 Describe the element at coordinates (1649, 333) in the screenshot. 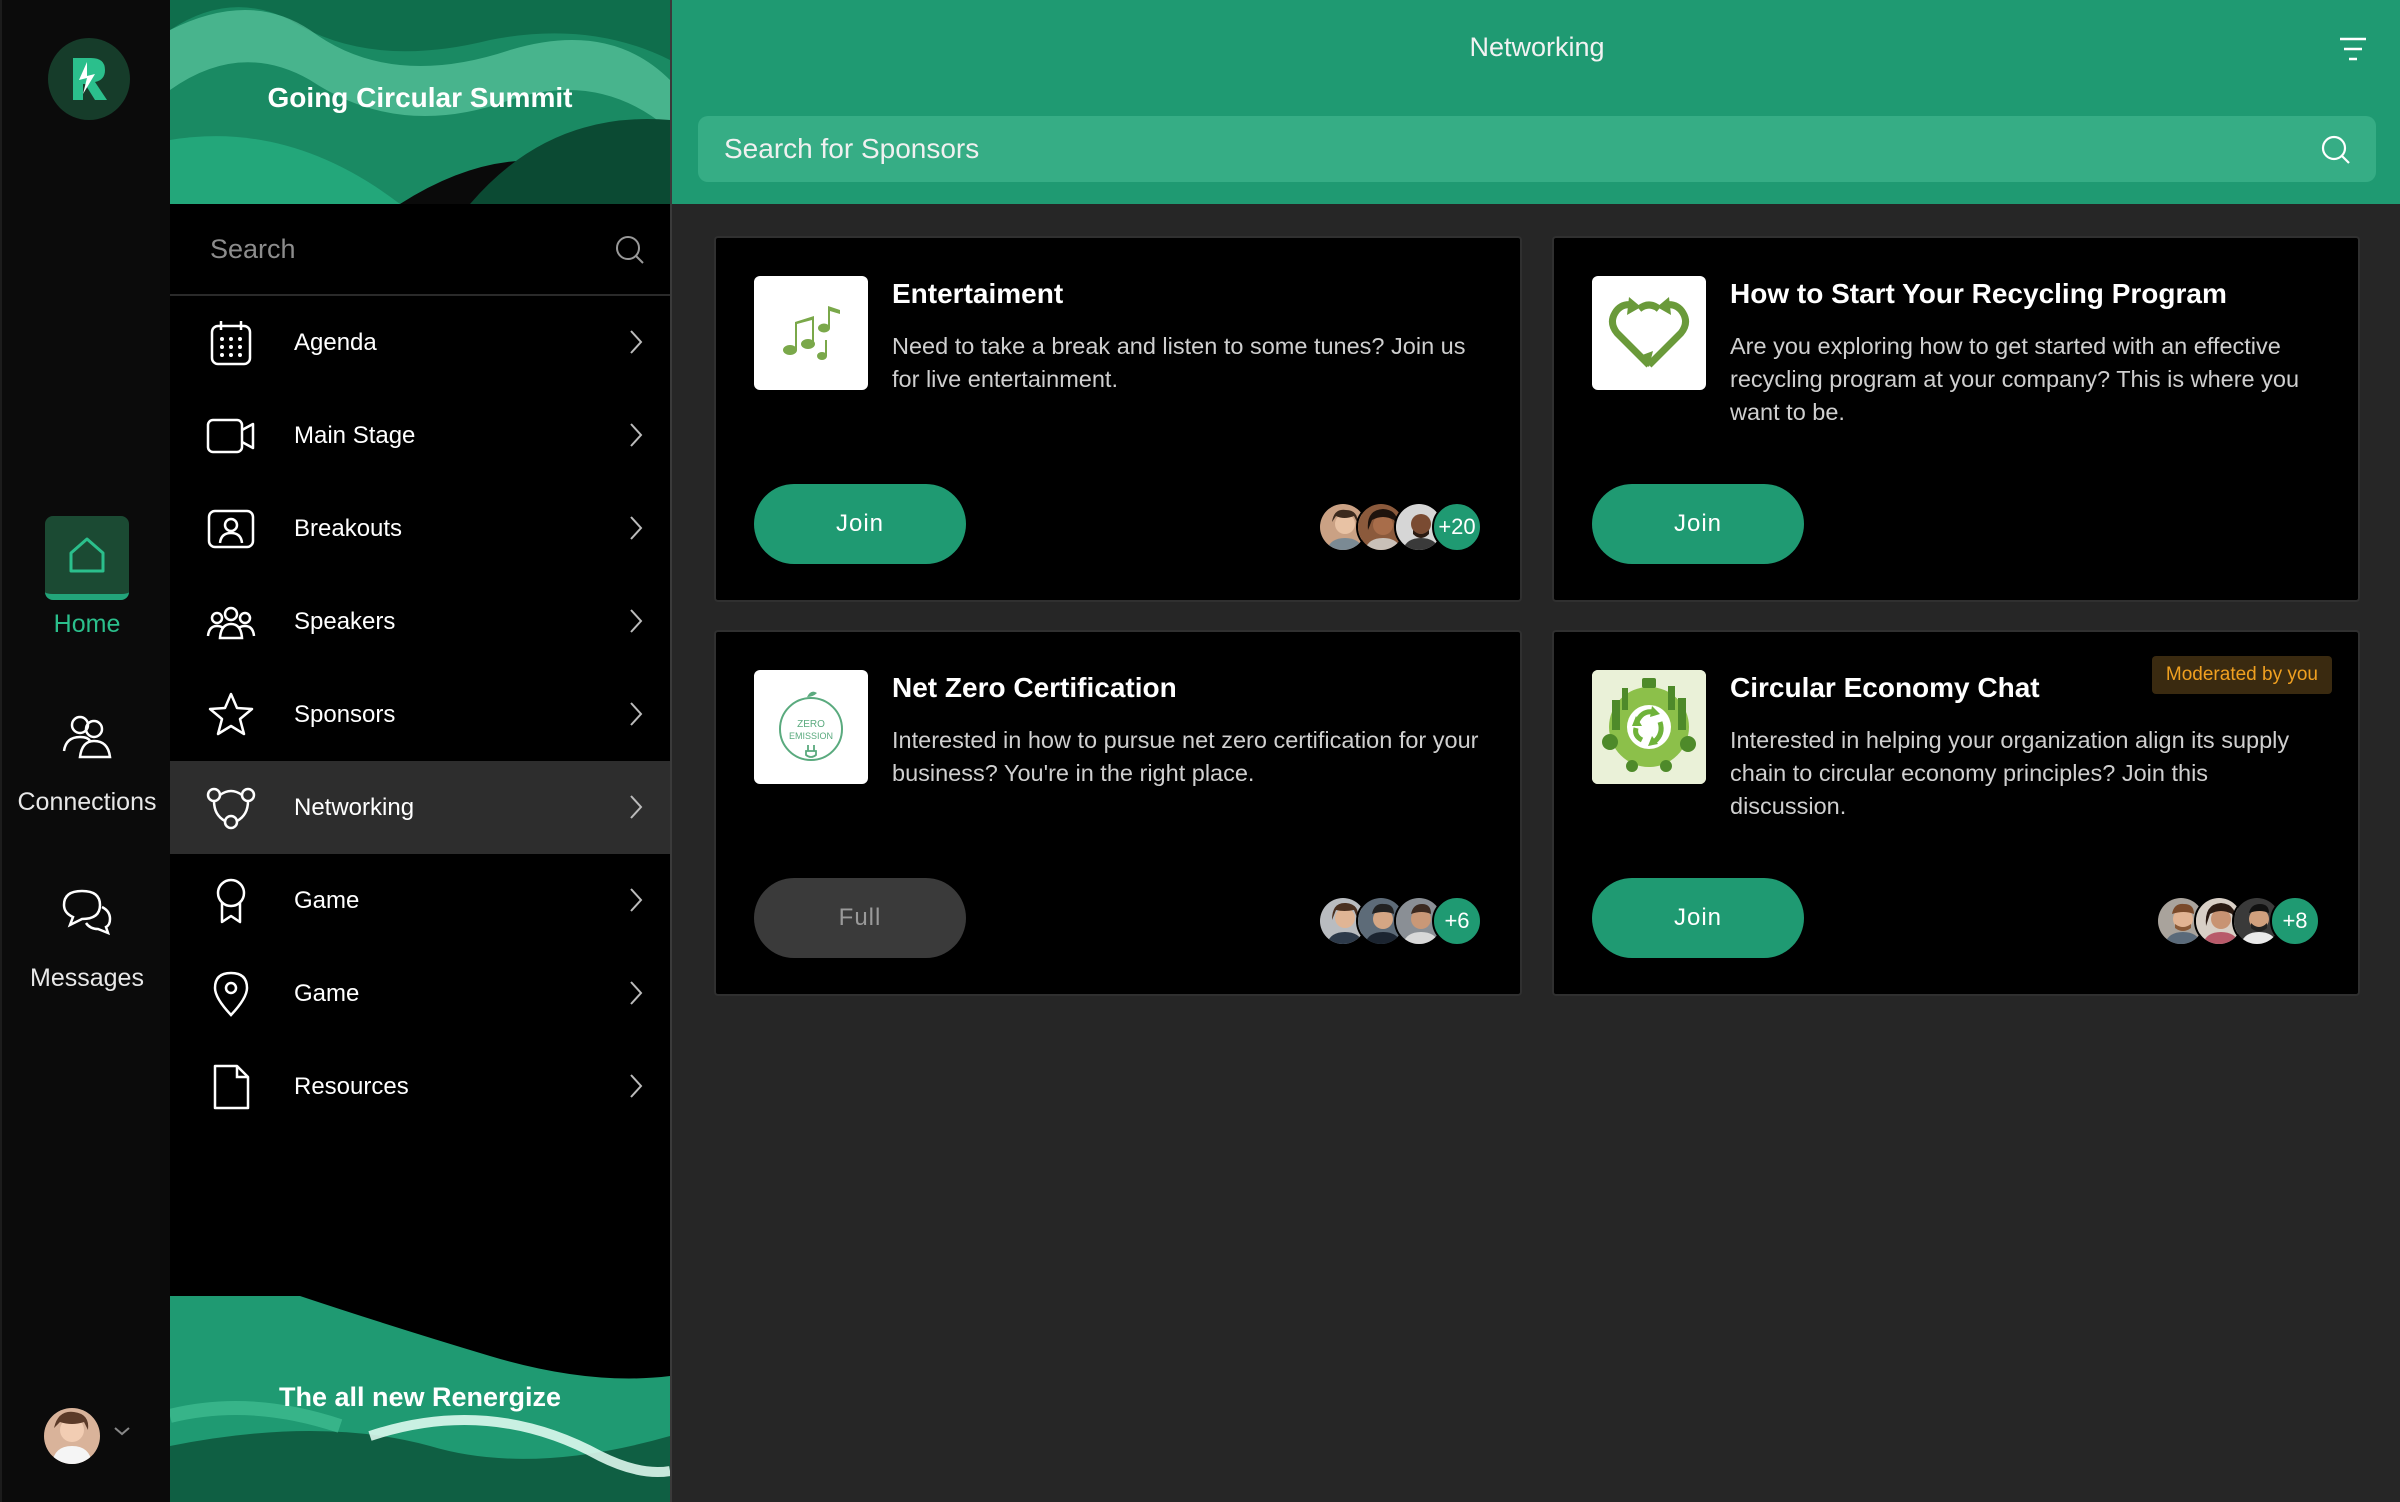

I see `recycle-heart-icon` at that location.